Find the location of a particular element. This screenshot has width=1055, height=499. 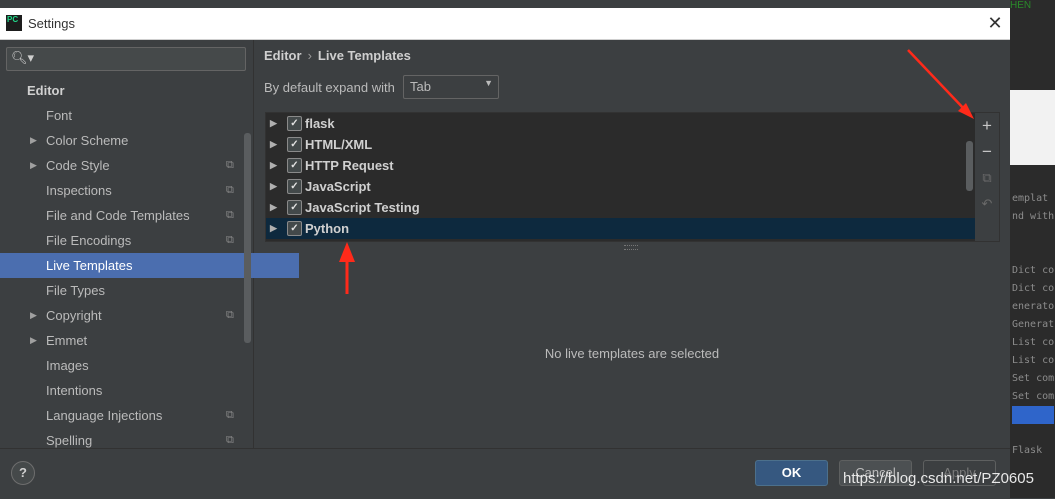

sidebar-item: File and Code Templates ⧉ is located at coordinates (122, 215).